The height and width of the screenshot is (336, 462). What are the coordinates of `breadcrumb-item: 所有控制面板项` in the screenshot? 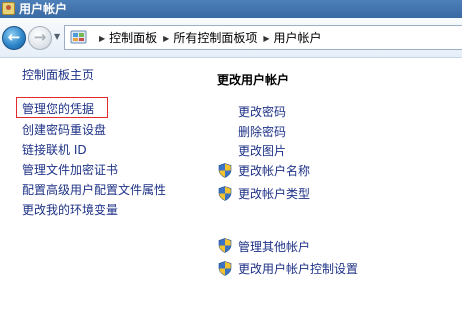 It's located at (215, 38).